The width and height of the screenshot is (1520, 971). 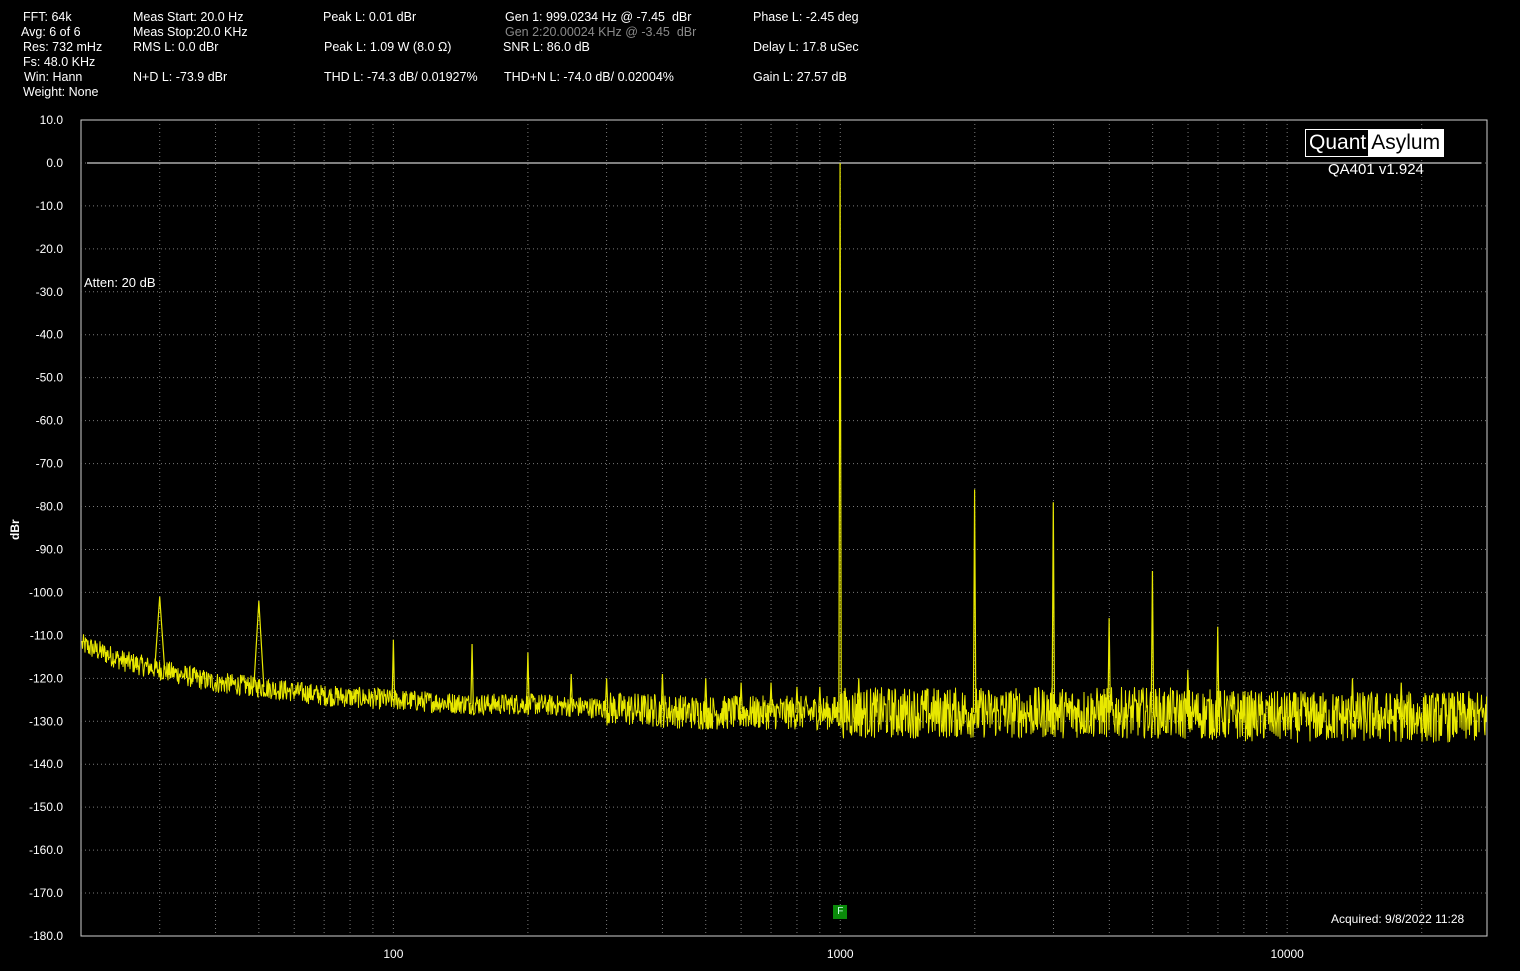 What do you see at coordinates (50, 421) in the screenshot?
I see `y-tick-label: -60.0` at bounding box center [50, 421].